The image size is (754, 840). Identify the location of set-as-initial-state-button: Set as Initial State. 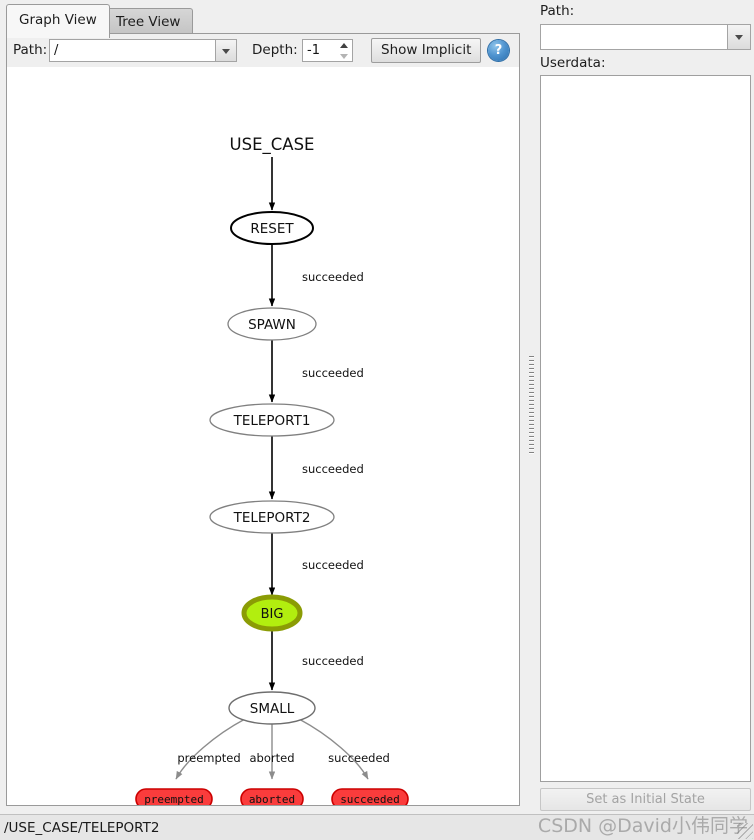
(645, 799).